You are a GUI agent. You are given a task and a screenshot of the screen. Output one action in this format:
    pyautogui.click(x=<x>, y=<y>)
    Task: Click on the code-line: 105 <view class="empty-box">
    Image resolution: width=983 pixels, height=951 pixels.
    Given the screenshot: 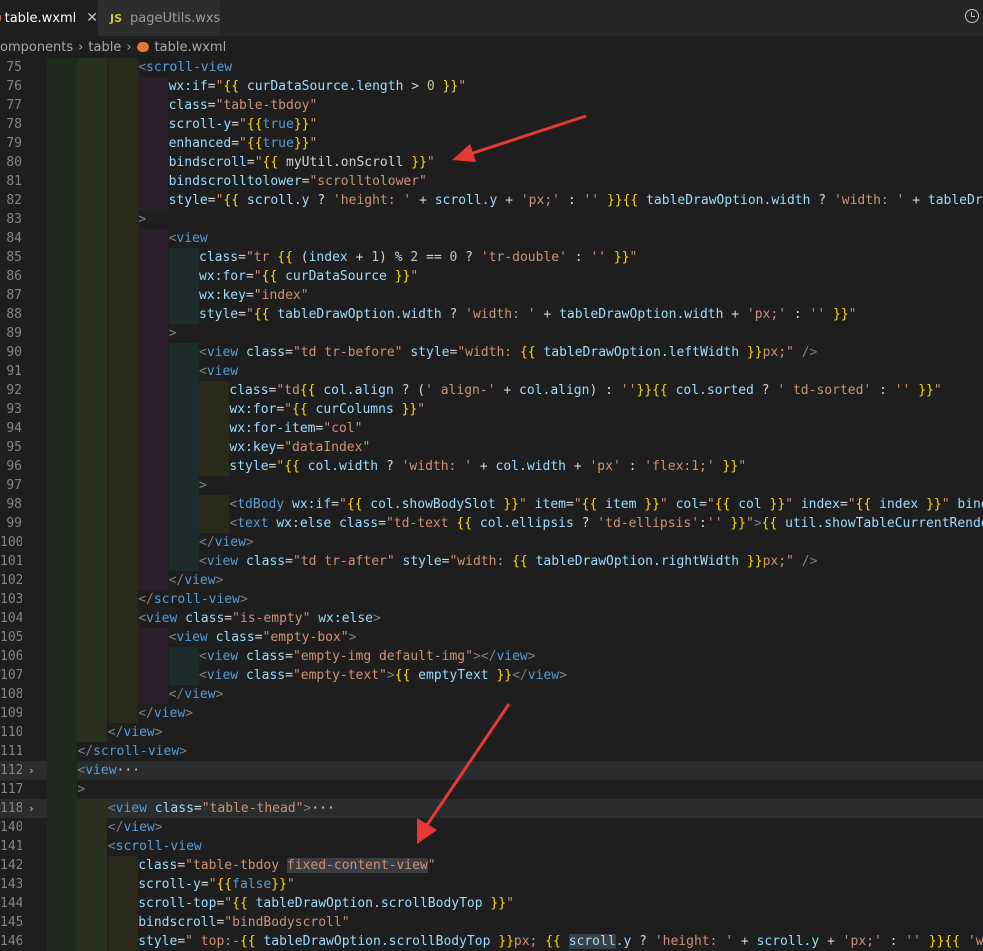 What is the action you would take?
    pyautogui.click(x=491, y=637)
    